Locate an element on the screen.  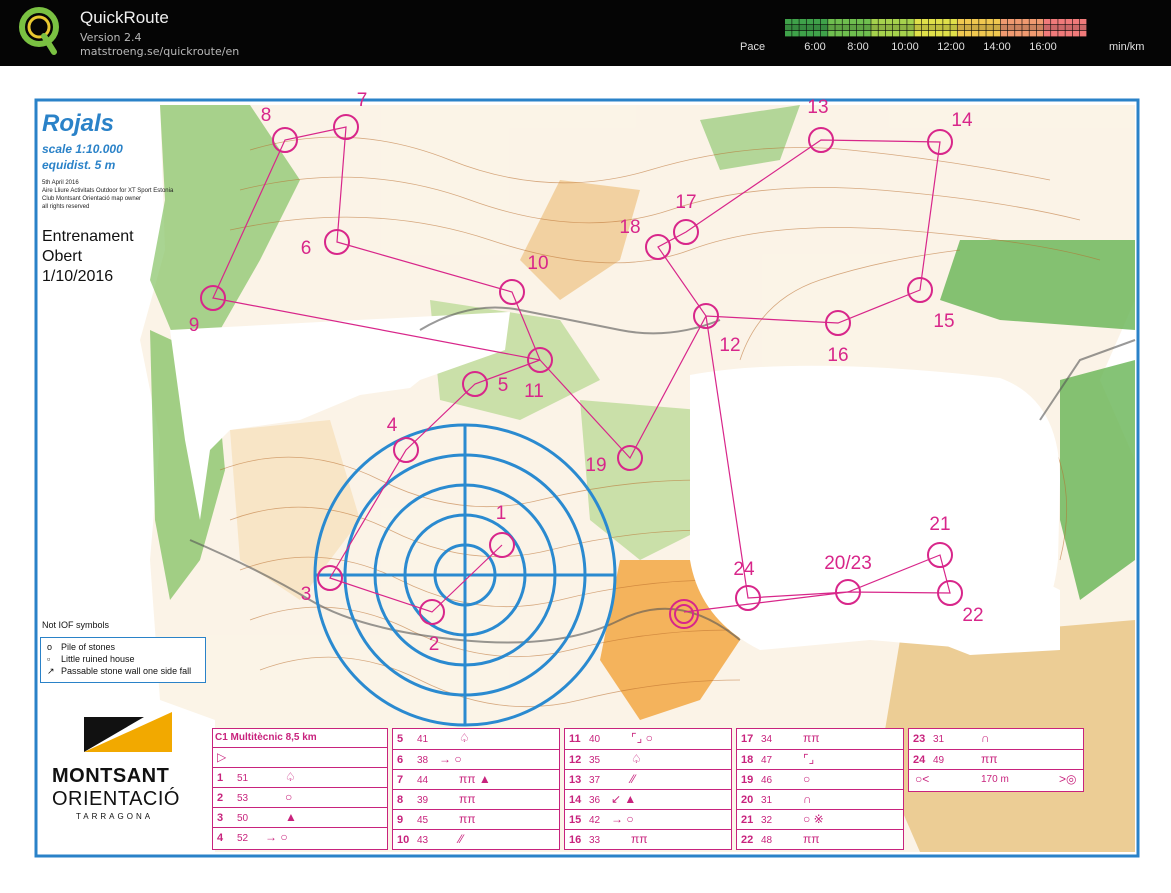
finish-row: ○< 170 m >◎ is located at coordinates (996, 779).